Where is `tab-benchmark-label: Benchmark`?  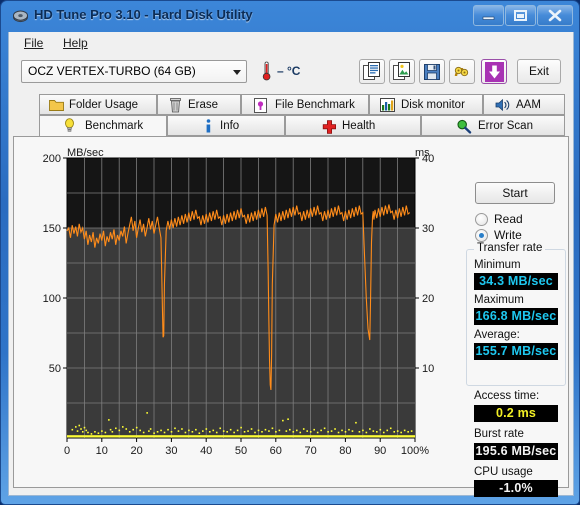
tab-benchmark-label: Benchmark is located at coordinates (114, 126).